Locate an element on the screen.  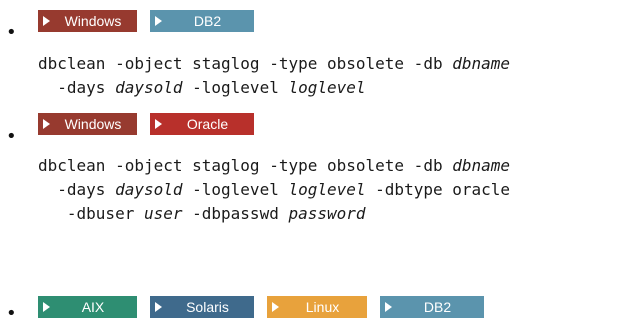
platform-badge-solaris: Solaris is located at coordinates (202, 307).